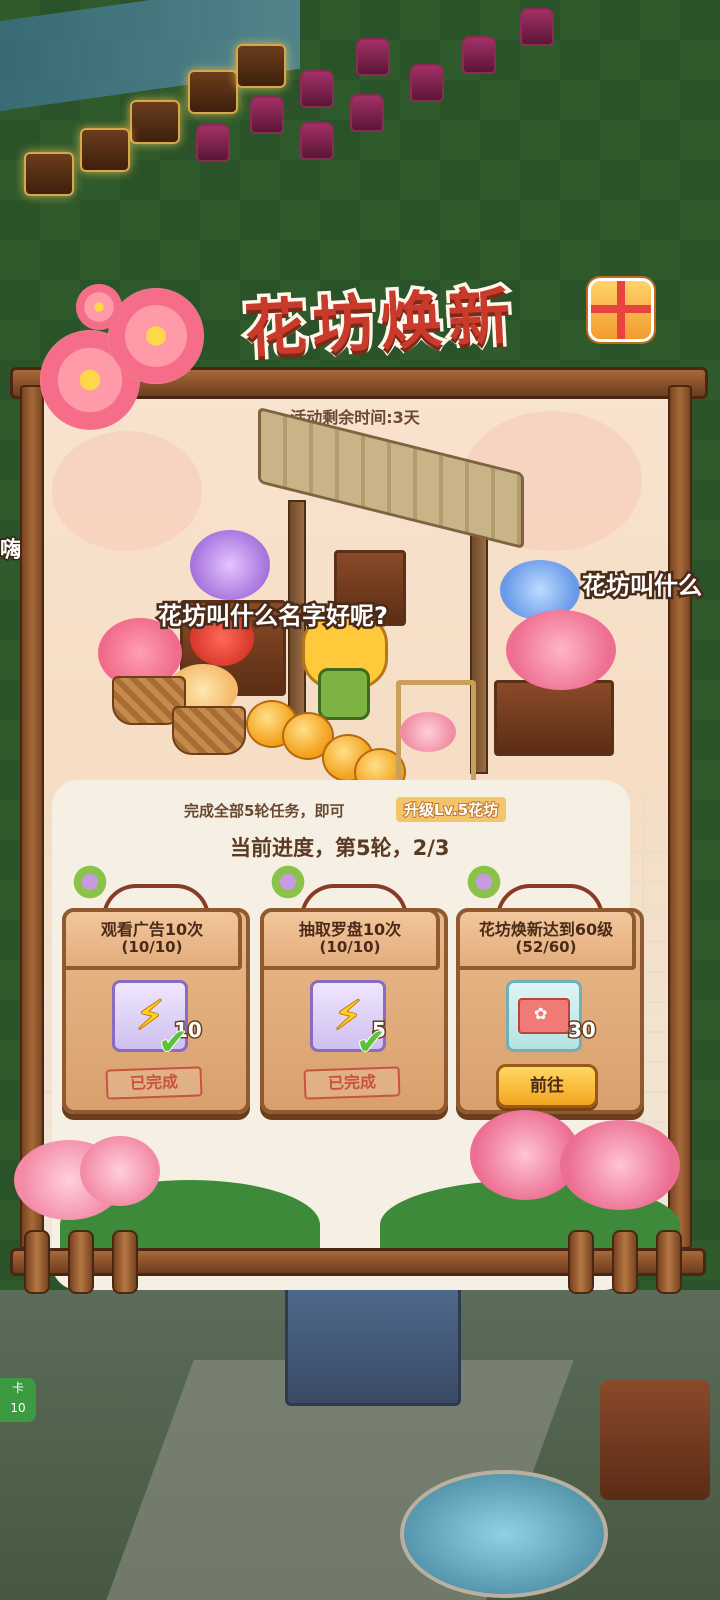 The width and height of the screenshot is (720, 1600). I want to click on speech-bubble-side: 花坊叫什么, so click(642, 586).